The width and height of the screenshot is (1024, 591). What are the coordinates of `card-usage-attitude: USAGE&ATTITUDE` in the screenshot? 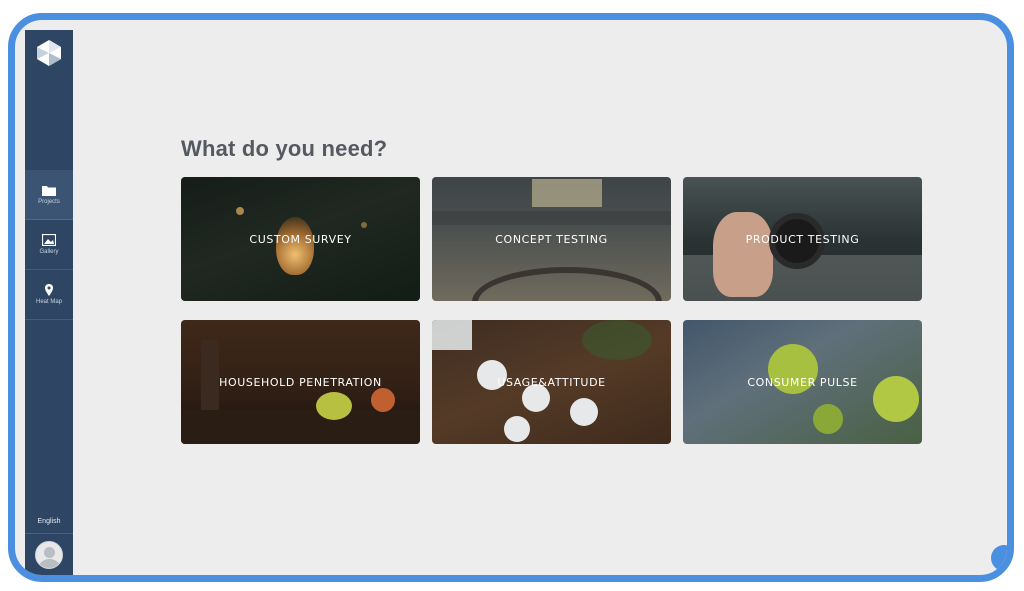 It's located at (551, 382).